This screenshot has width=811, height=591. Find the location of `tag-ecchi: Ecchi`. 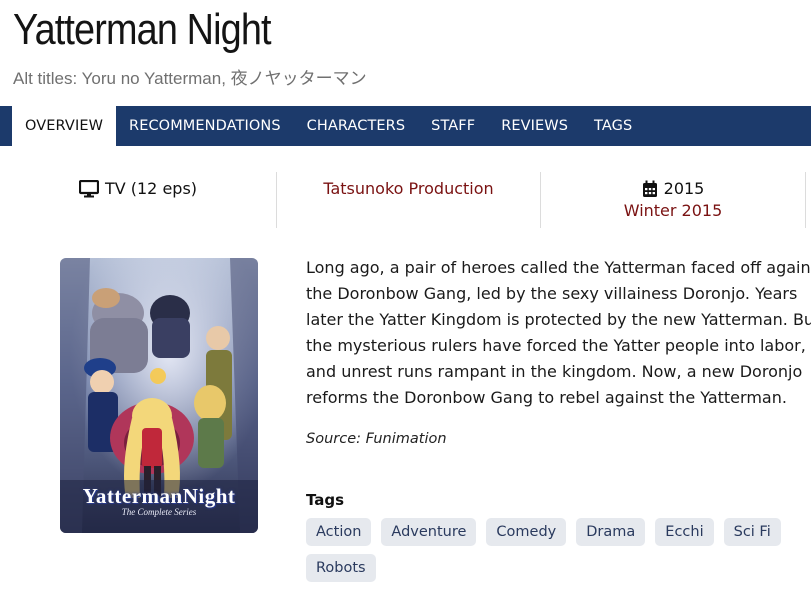

tag-ecchi: Ecchi is located at coordinates (684, 532).